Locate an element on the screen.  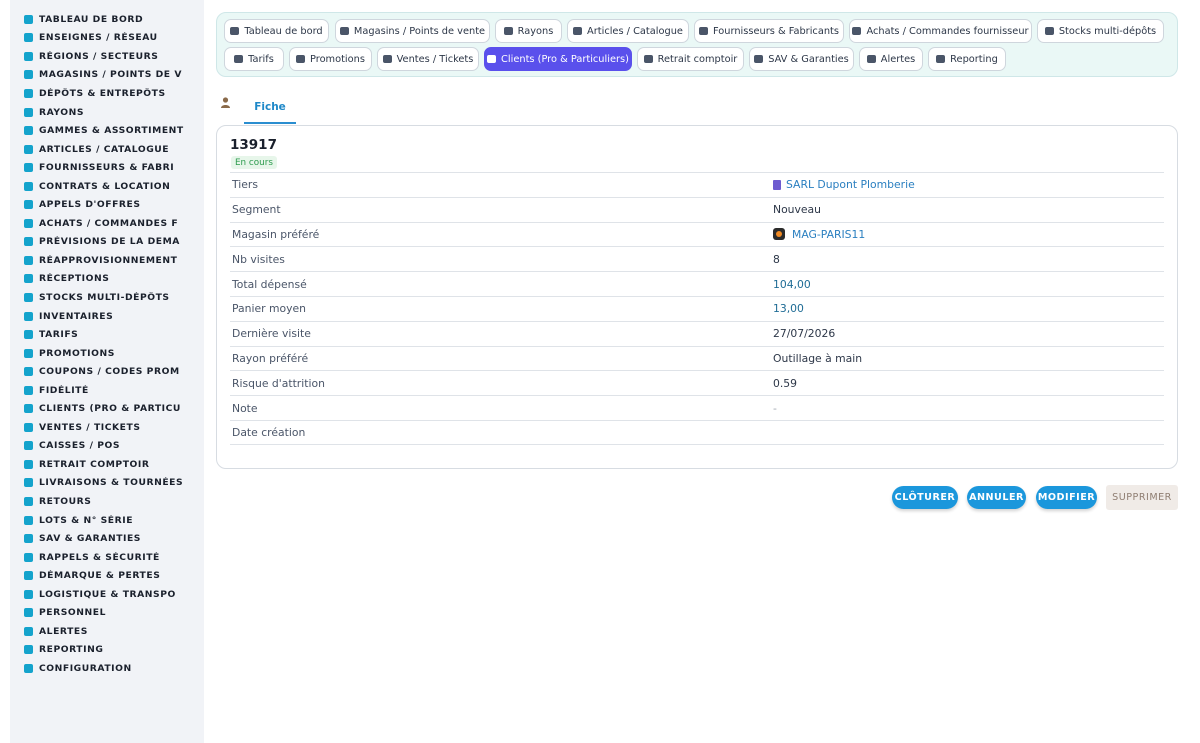
sidebar-item-rappels: RAPPELS & SÉCURITÉ is located at coordinates (107, 557).